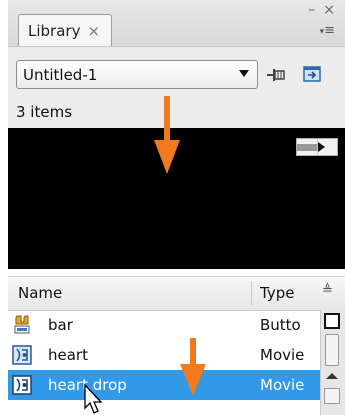  I want to click on pin-library-icon, so click(277, 75).